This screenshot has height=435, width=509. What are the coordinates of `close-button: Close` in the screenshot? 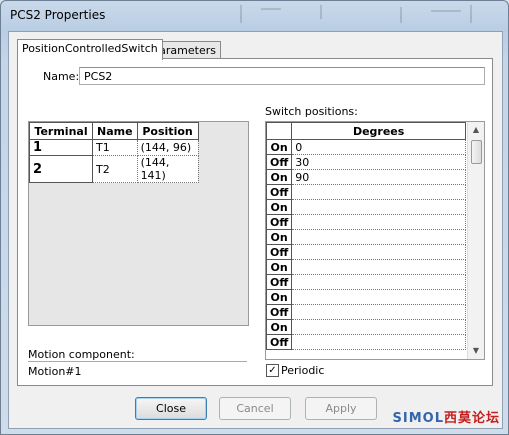 It's located at (171, 408).